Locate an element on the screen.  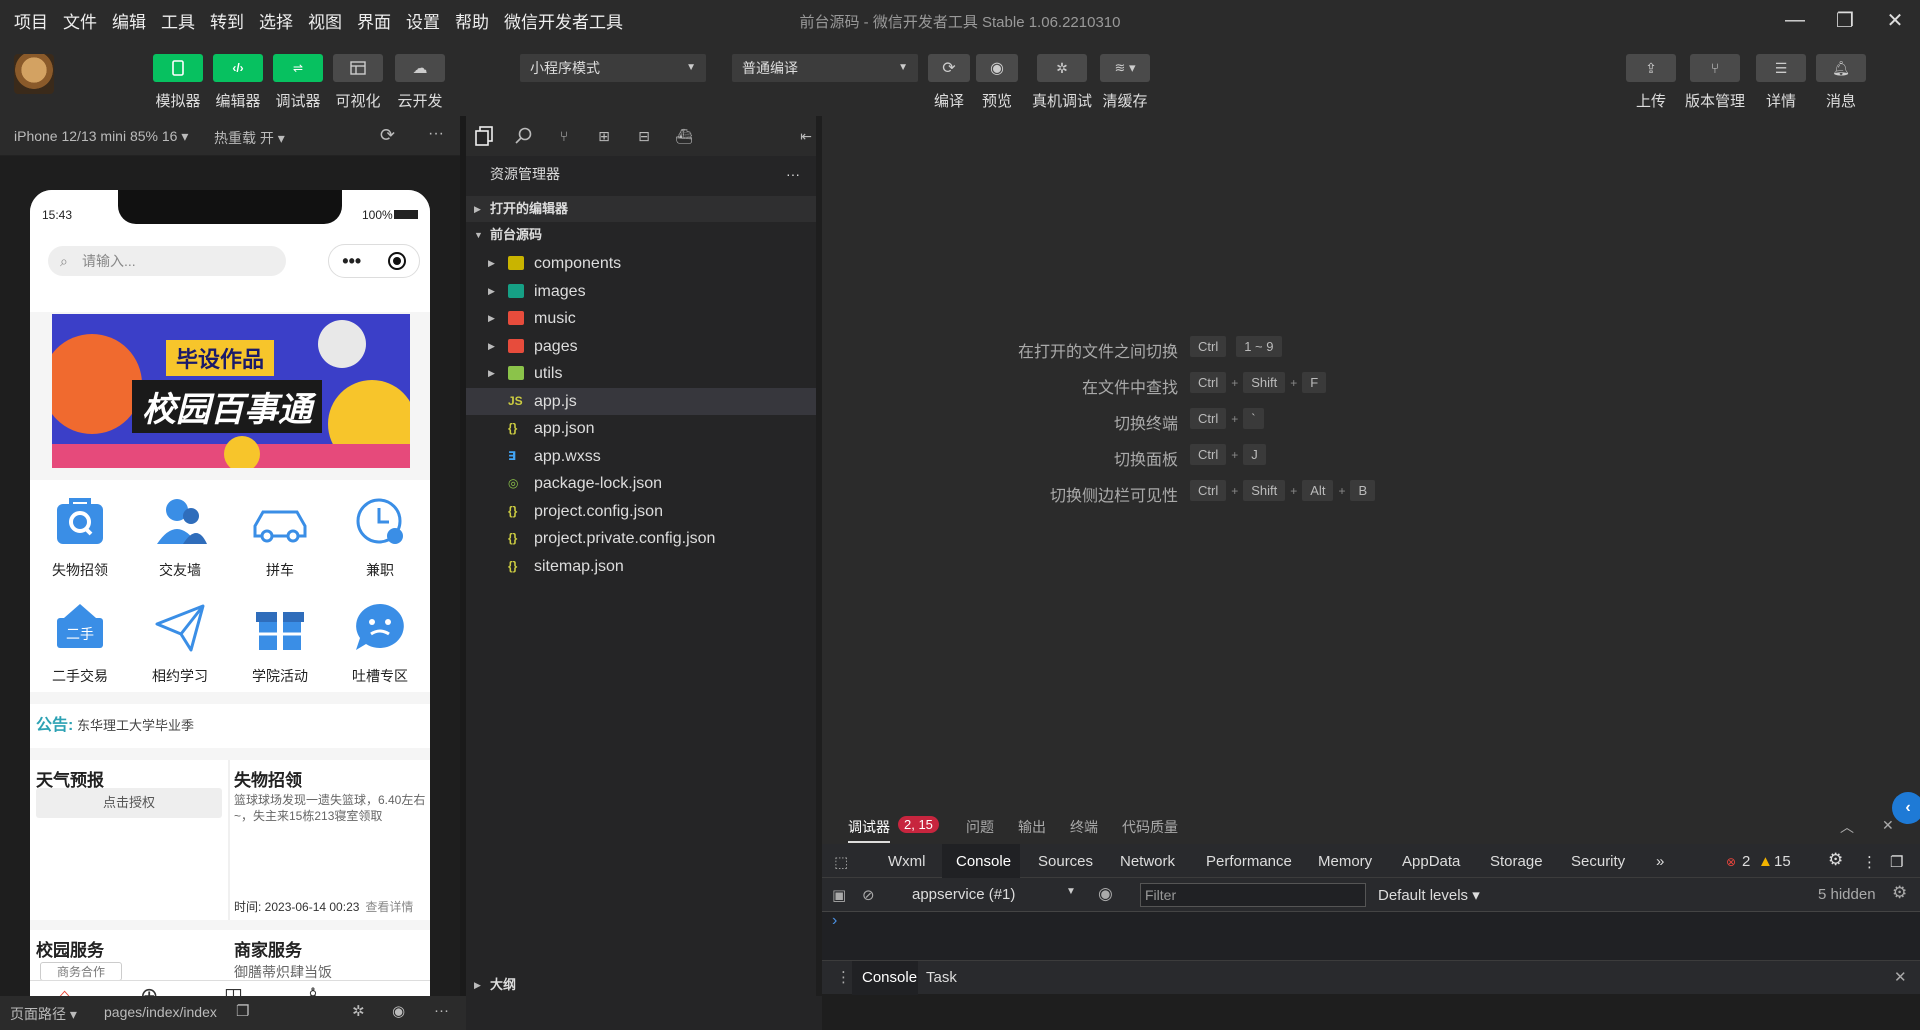
tab-terminal: 终端 is located at coordinates (1084, 827).